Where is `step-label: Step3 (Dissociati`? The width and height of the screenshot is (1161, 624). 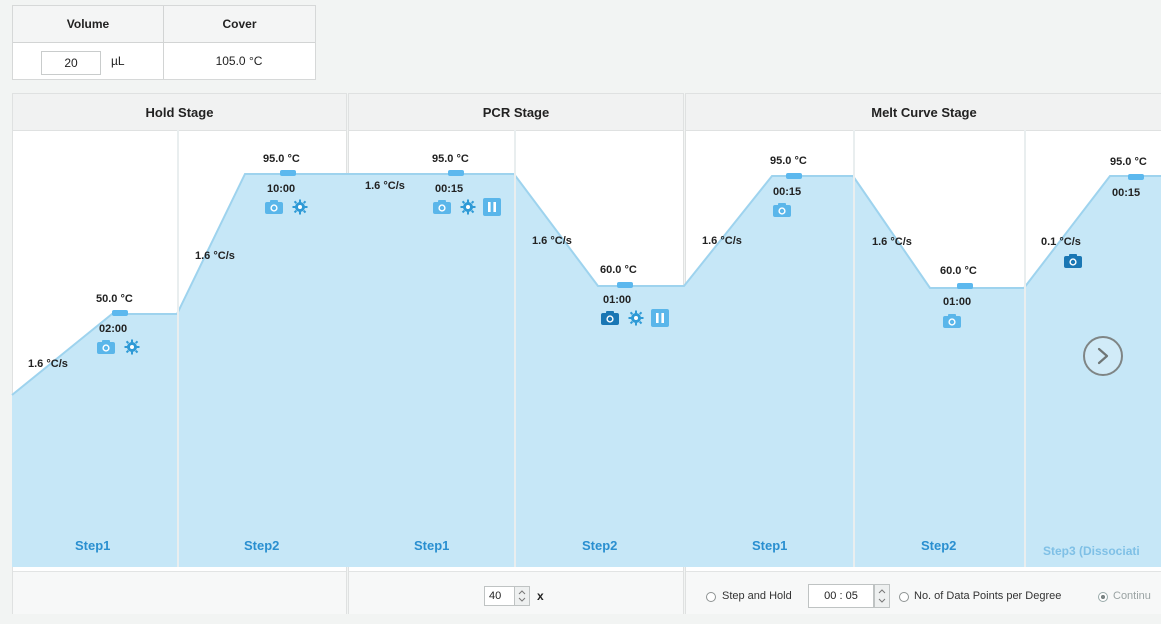 step-label: Step3 (Dissociati is located at coordinates (1102, 551).